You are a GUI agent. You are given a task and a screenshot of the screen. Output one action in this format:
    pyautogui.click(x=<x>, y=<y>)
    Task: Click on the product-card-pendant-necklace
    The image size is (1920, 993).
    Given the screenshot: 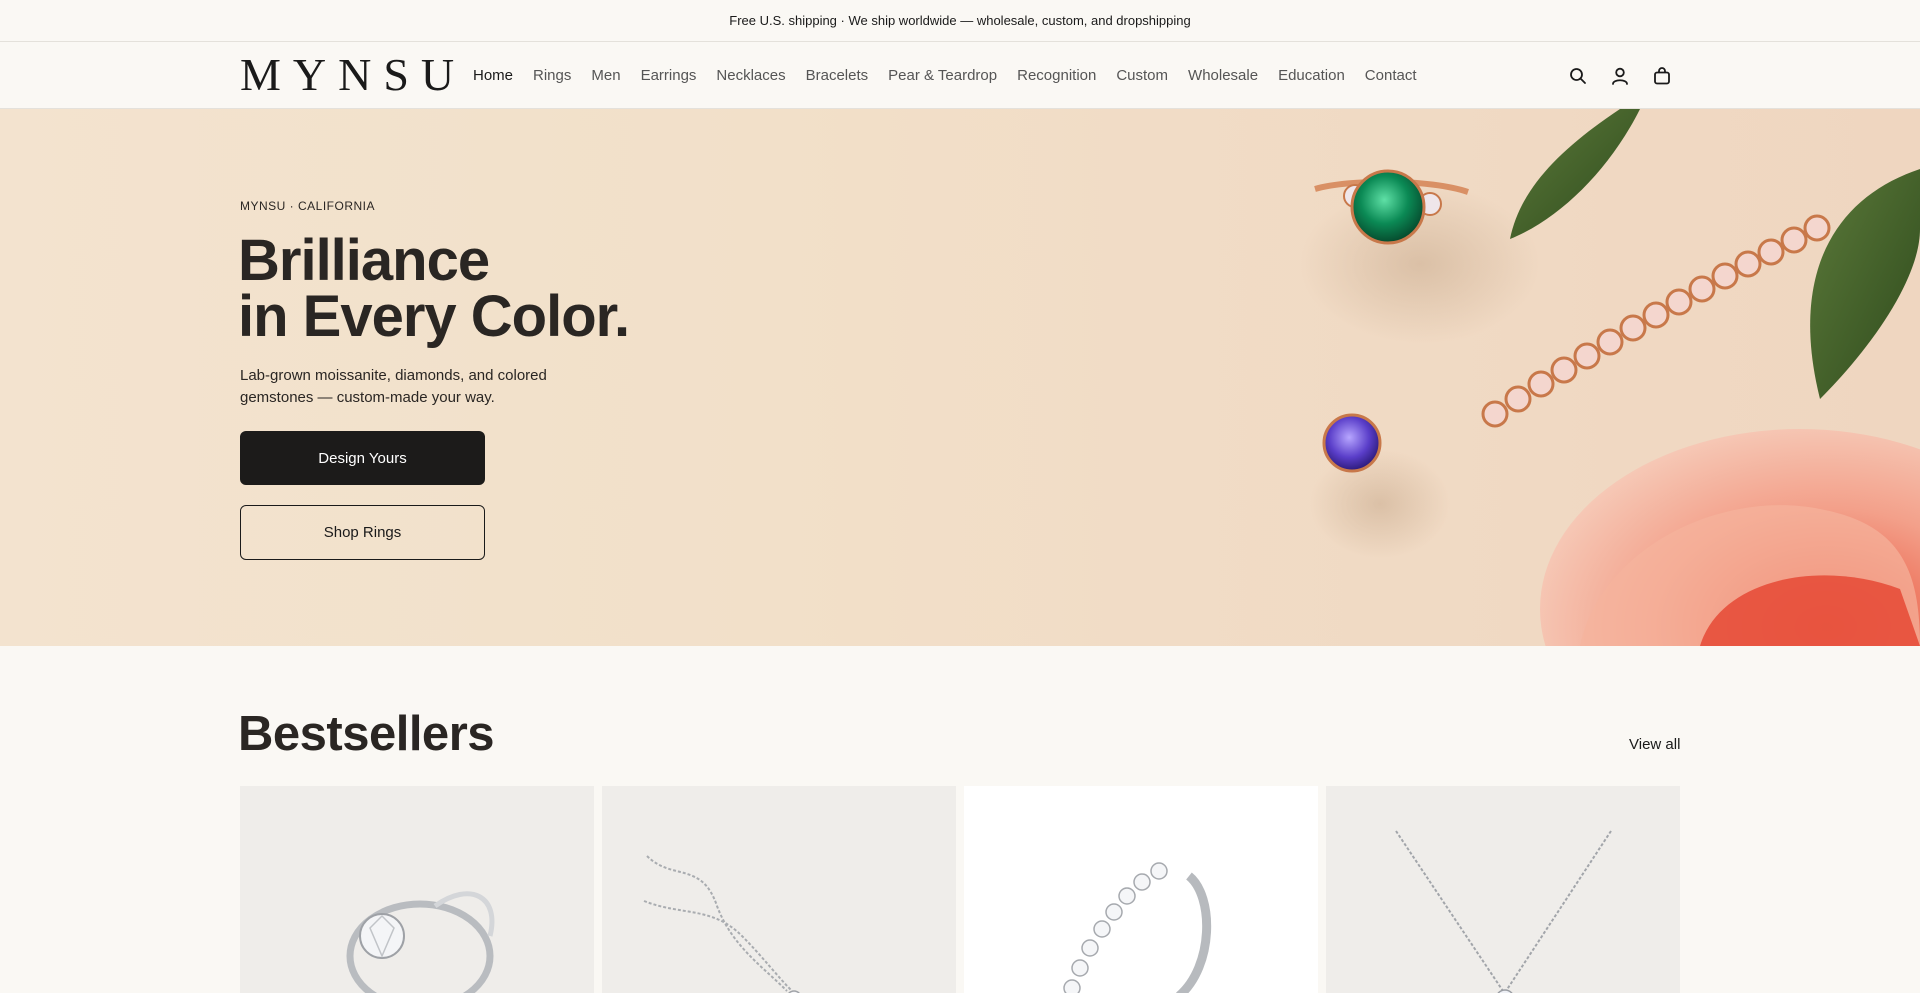 What is the action you would take?
    pyautogui.click(x=779, y=889)
    